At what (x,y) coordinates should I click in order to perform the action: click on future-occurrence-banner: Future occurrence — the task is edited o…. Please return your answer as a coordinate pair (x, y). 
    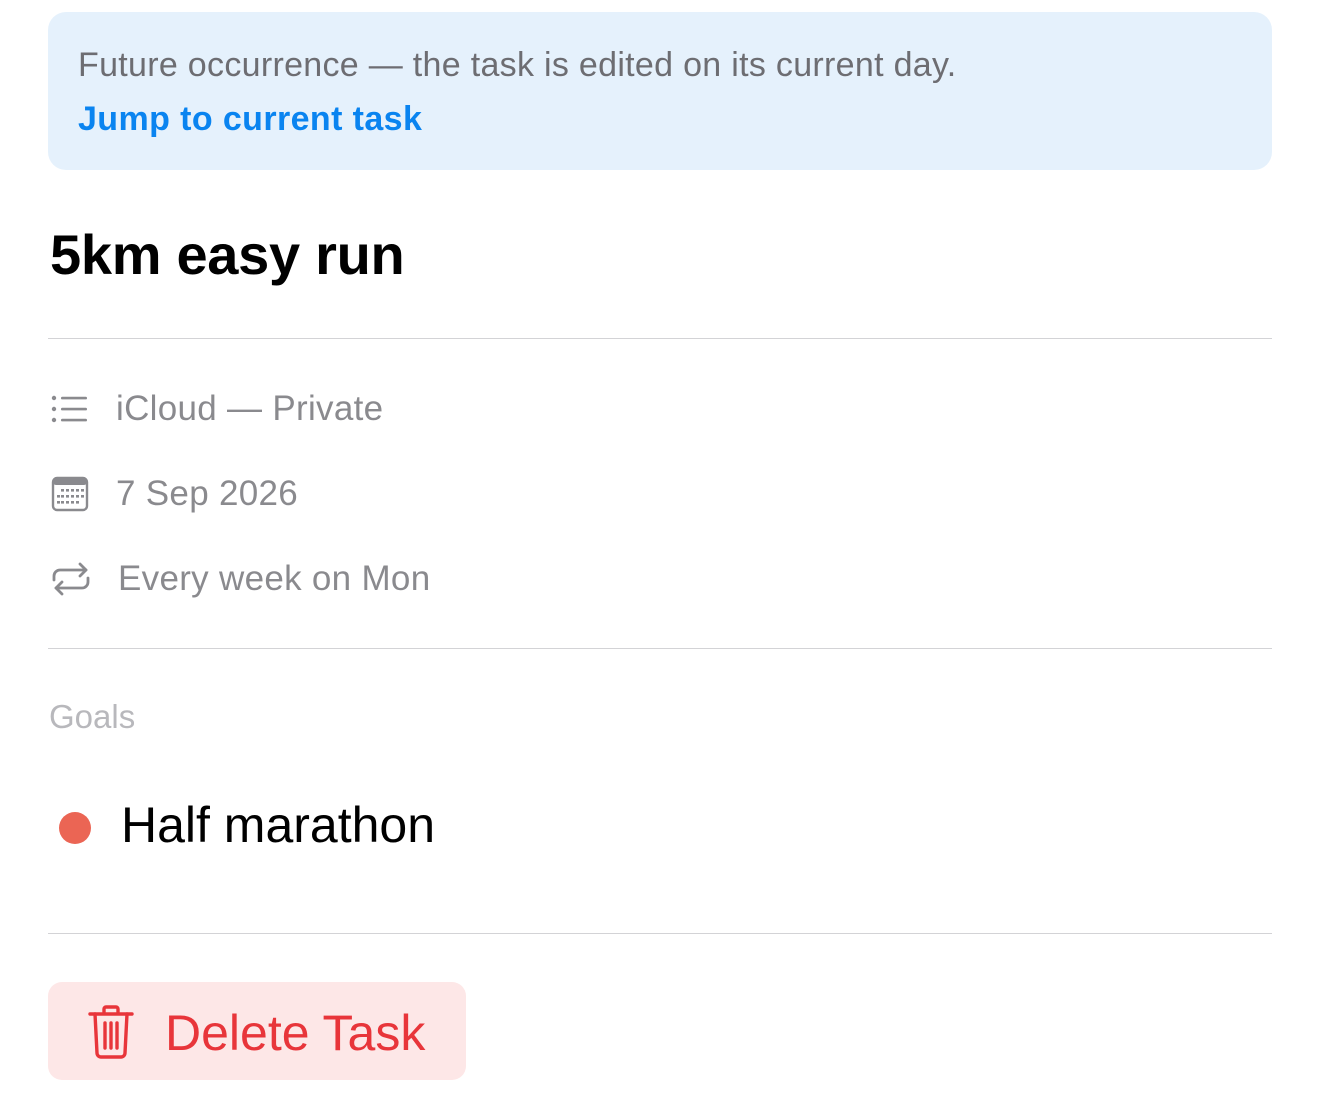
    Looking at the image, I should click on (660, 91).